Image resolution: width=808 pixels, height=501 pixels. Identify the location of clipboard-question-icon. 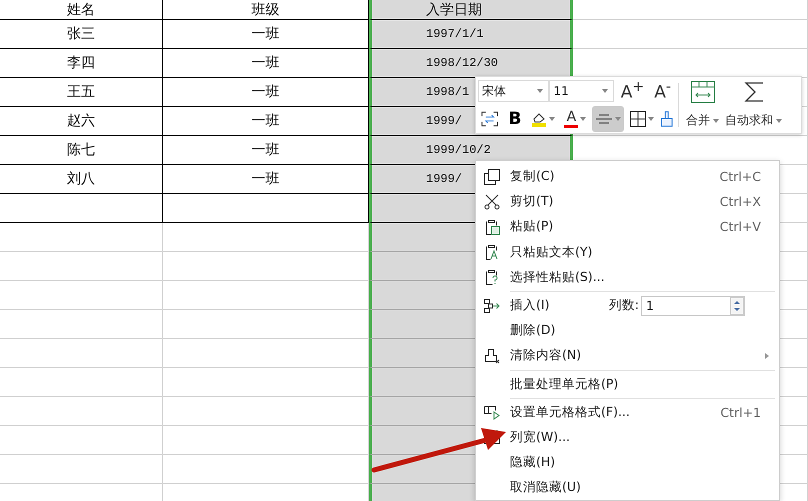
(492, 277).